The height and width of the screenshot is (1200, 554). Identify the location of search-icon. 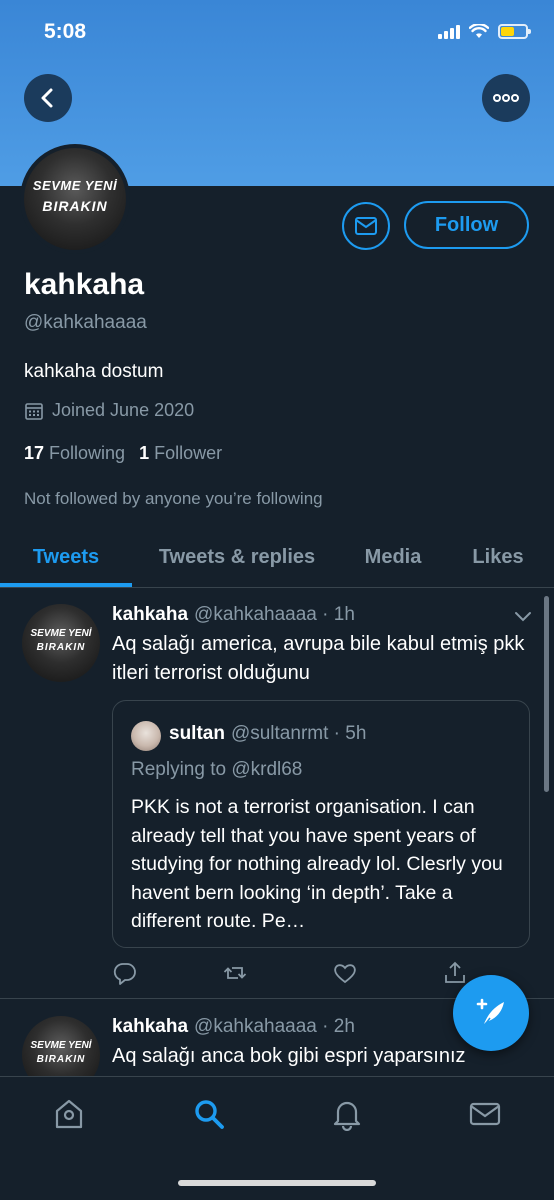
(209, 1114).